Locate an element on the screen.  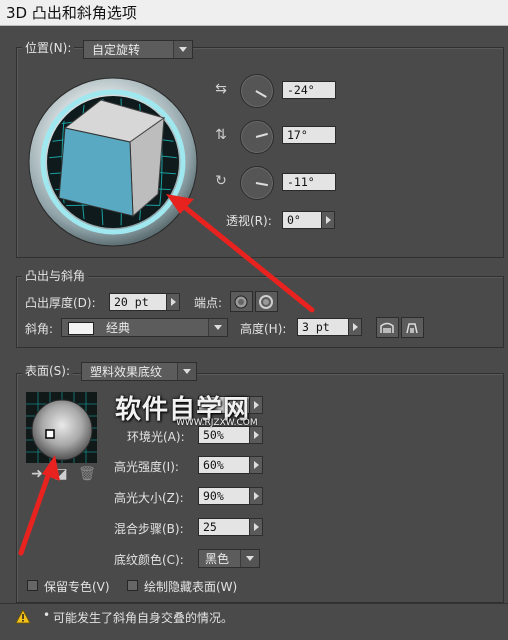
annotation-arrow-cube is located at coordinates (247, 257).